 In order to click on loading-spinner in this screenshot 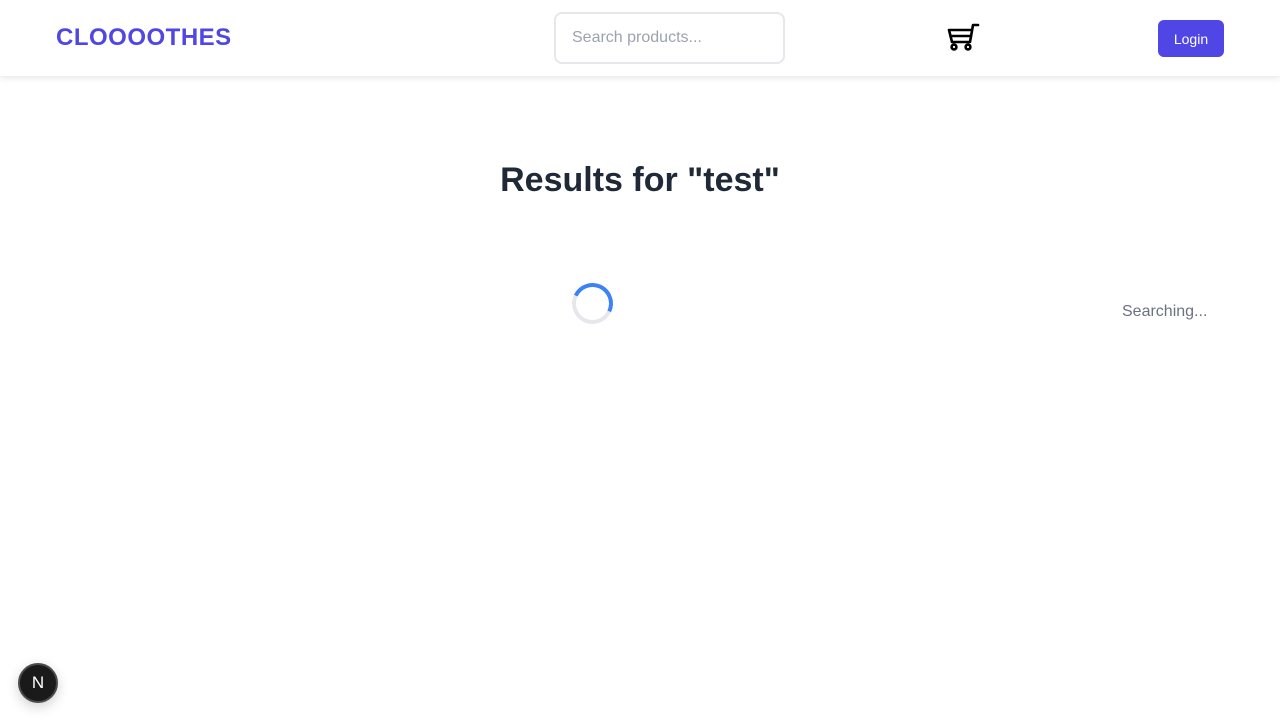, I will do `click(592, 303)`.